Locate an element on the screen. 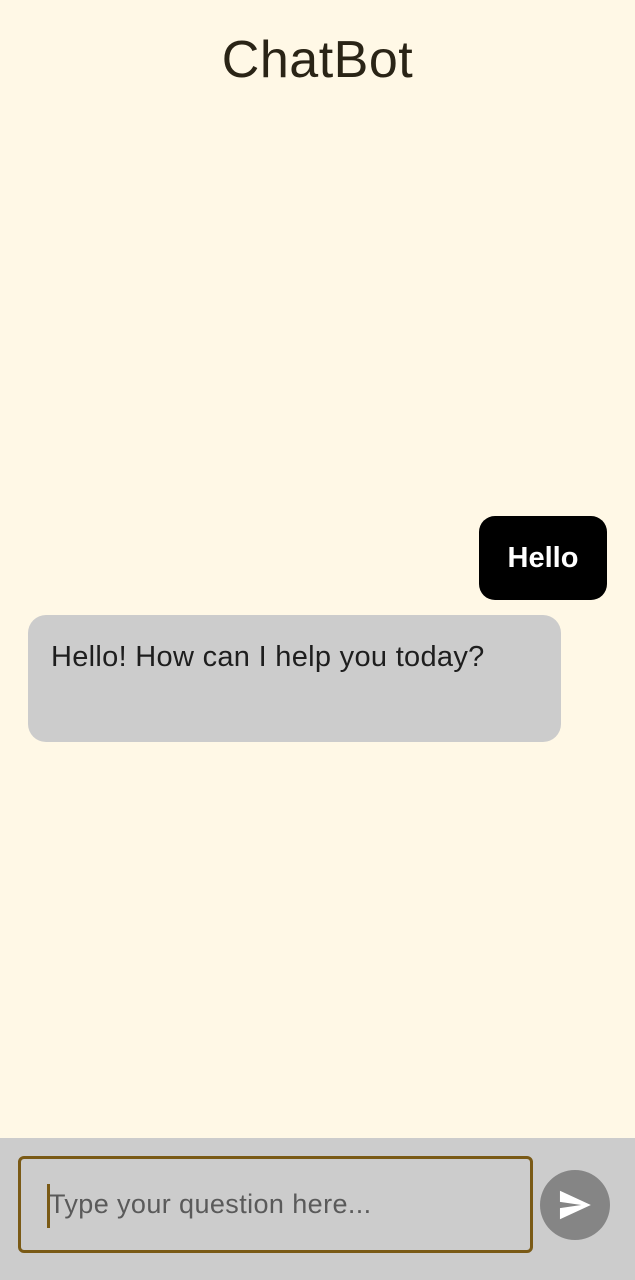 The height and width of the screenshot is (1280, 635). question-input-box is located at coordinates (275, 1204).